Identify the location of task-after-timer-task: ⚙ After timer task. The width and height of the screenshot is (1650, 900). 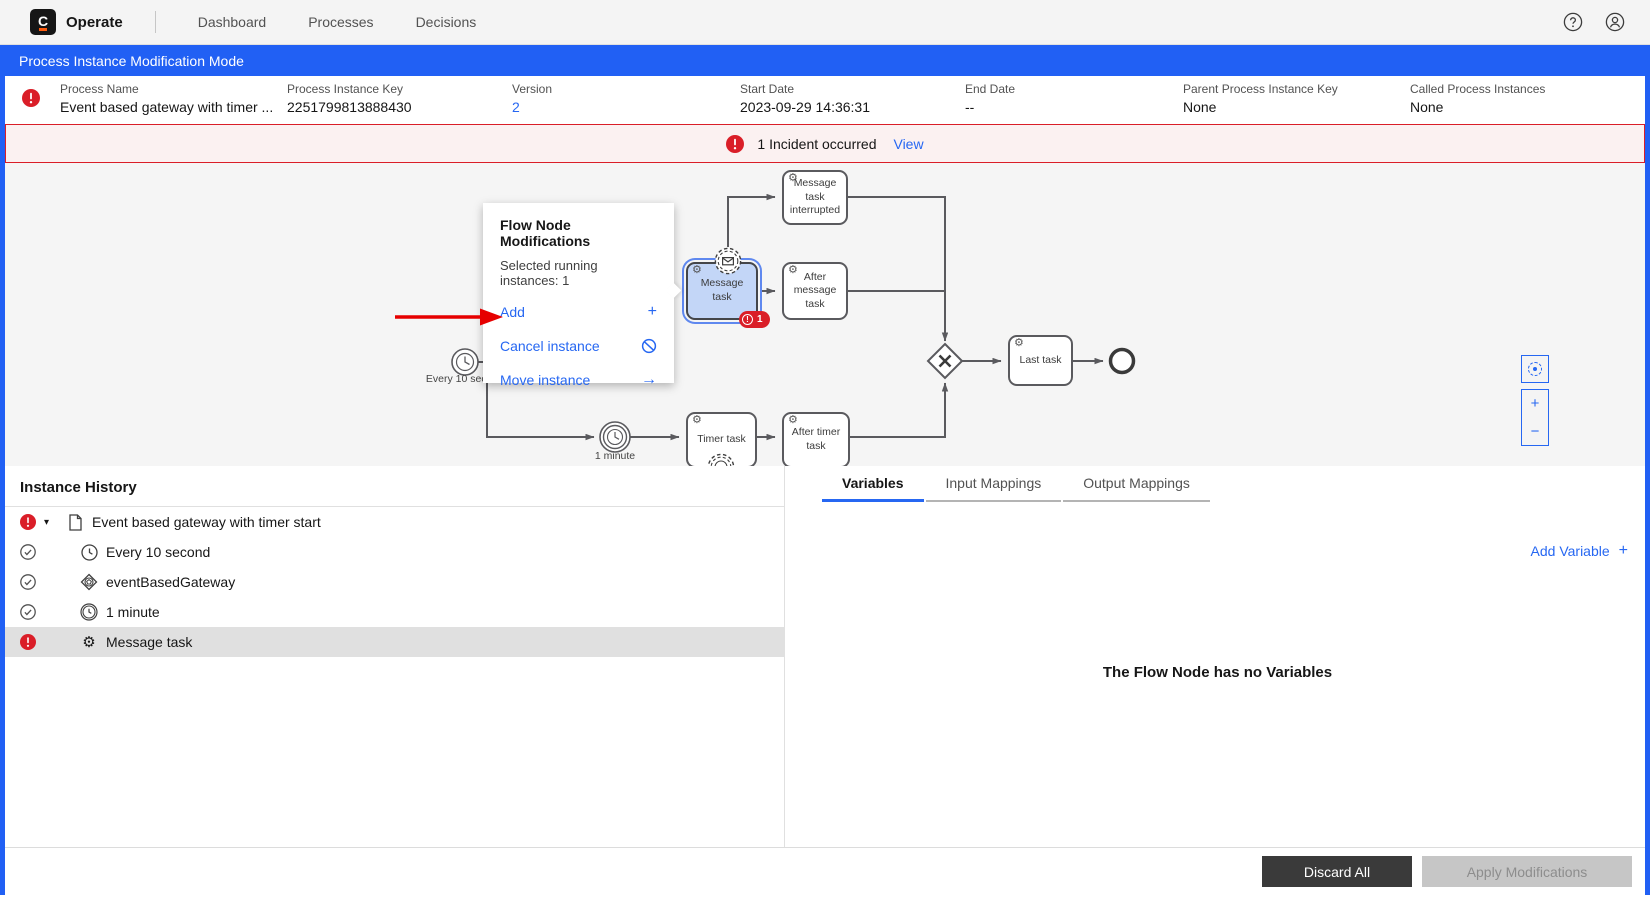
(816, 439).